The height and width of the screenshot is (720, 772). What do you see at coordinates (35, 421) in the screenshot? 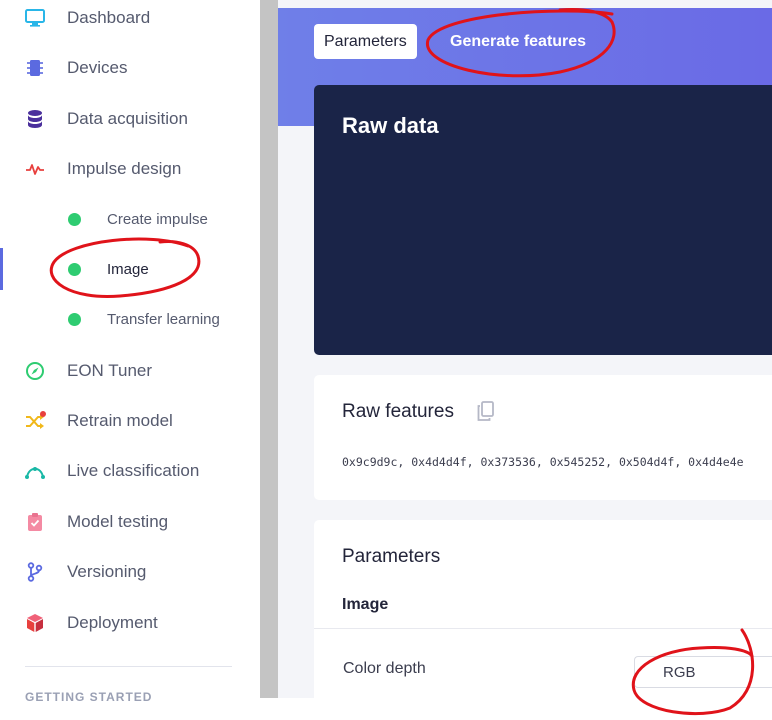
I see `shuffle-icon` at bounding box center [35, 421].